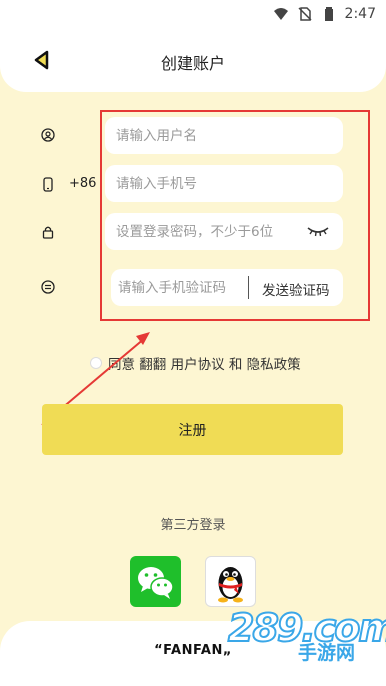  What do you see at coordinates (248, 287) in the screenshot?
I see `divider` at bounding box center [248, 287].